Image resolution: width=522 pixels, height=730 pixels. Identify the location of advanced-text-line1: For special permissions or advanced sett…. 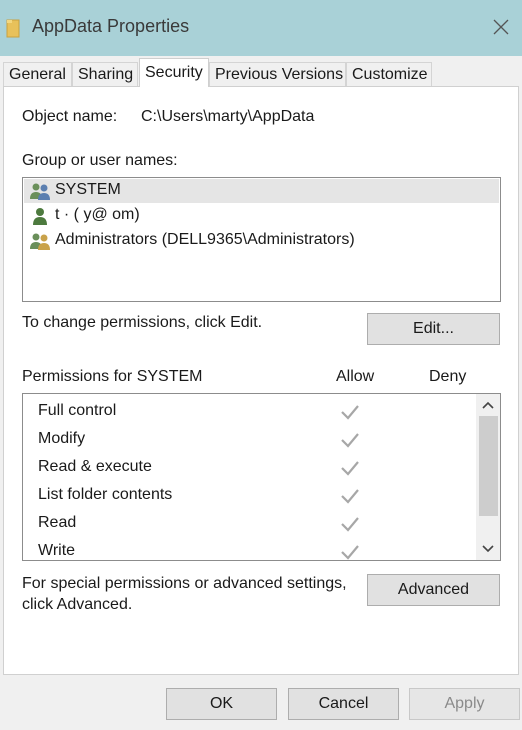
(184, 583).